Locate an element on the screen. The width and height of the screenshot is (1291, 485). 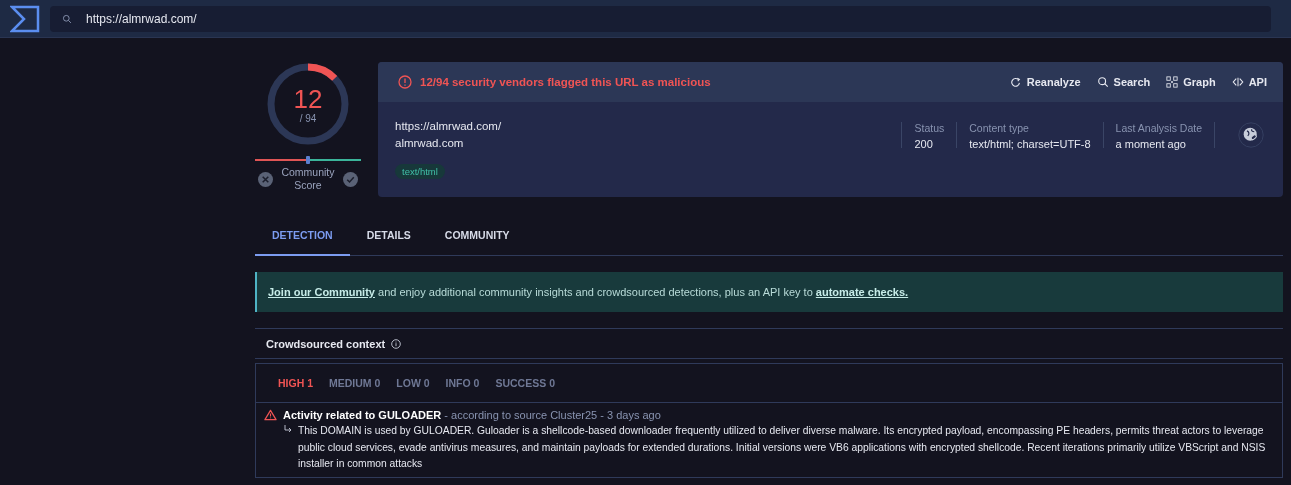
search-field: https://almrwad.com/ is located at coordinates (660, 18).